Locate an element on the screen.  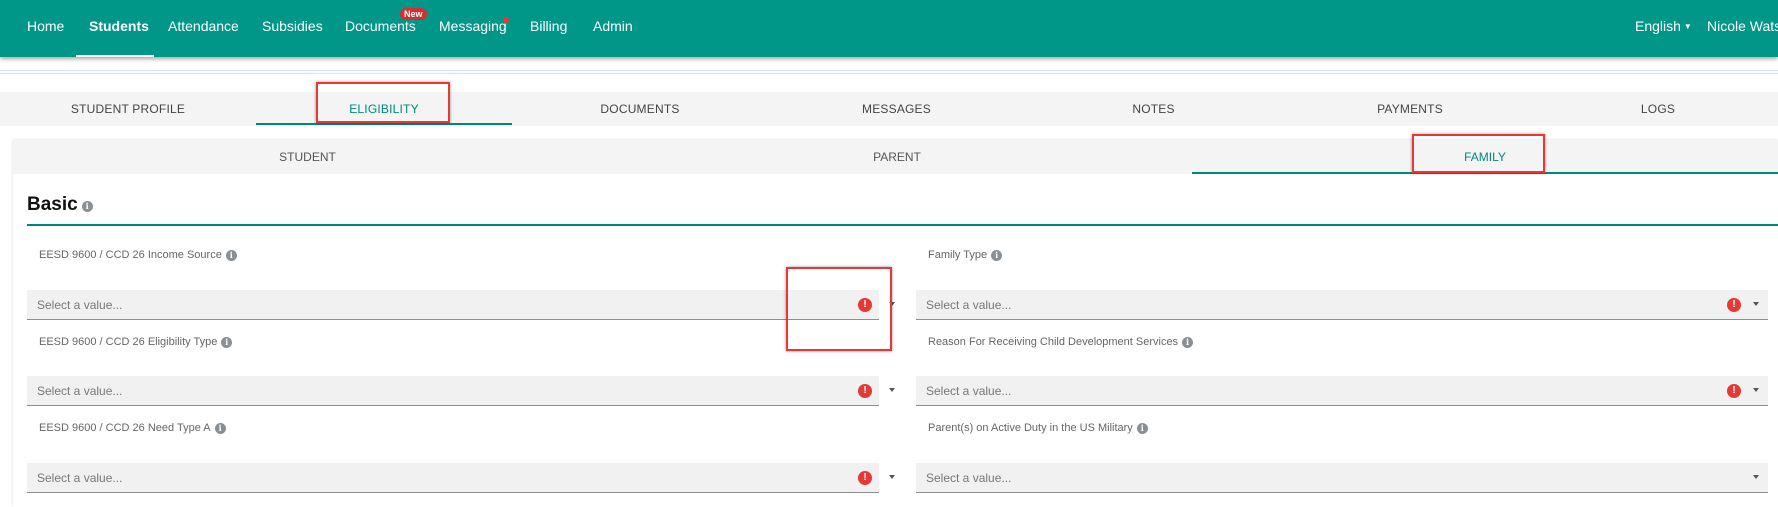
need-type-label: EESD 9600 / CCD 26 Need Type Ai is located at coordinates (132, 428).